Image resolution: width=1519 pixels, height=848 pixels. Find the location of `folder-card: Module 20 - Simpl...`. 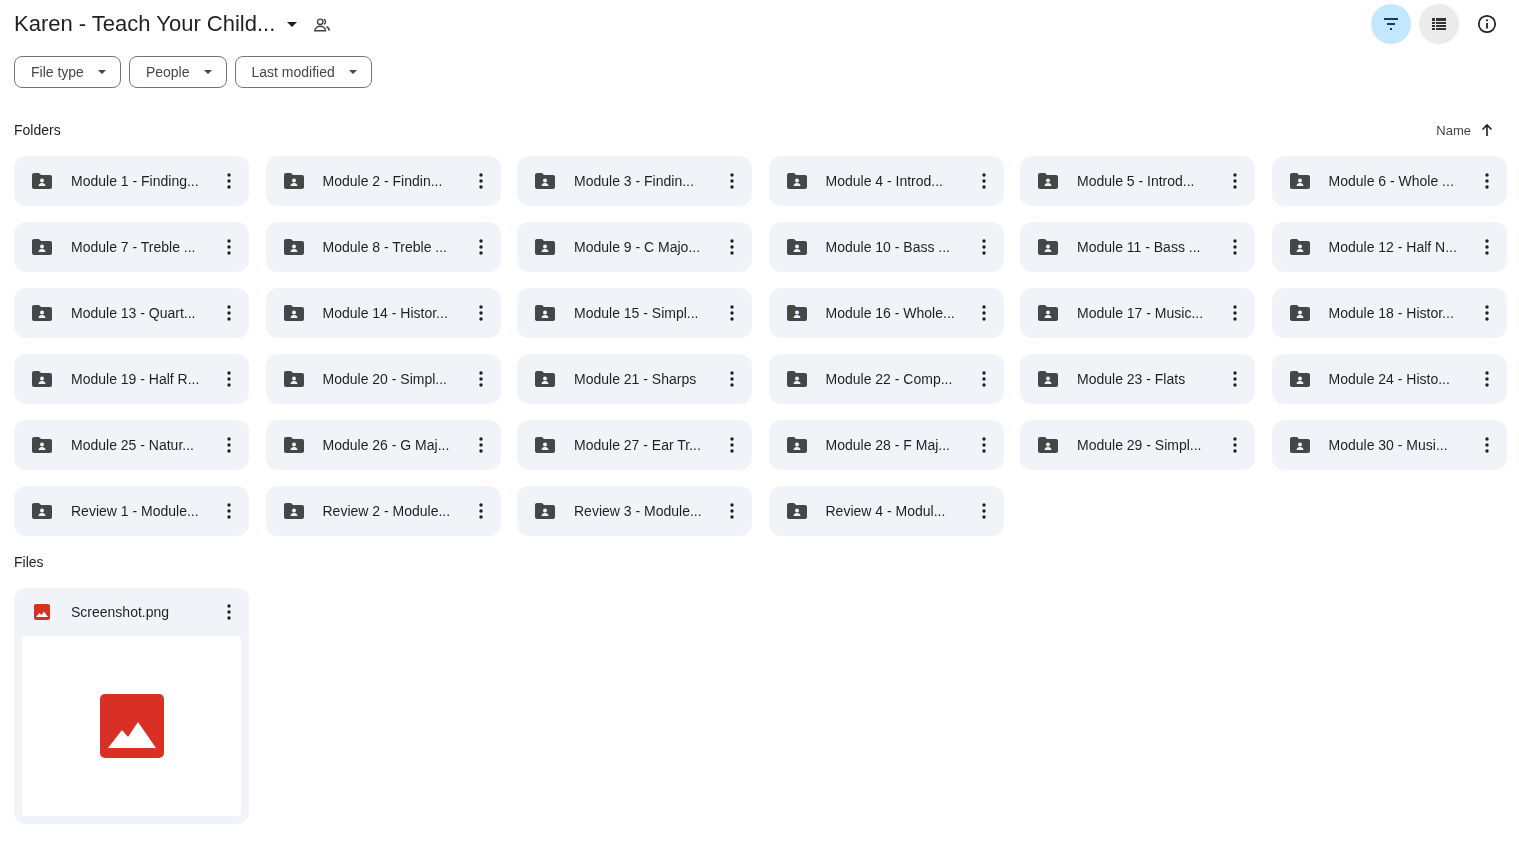

folder-card: Module 20 - Simpl... is located at coordinates (383, 379).